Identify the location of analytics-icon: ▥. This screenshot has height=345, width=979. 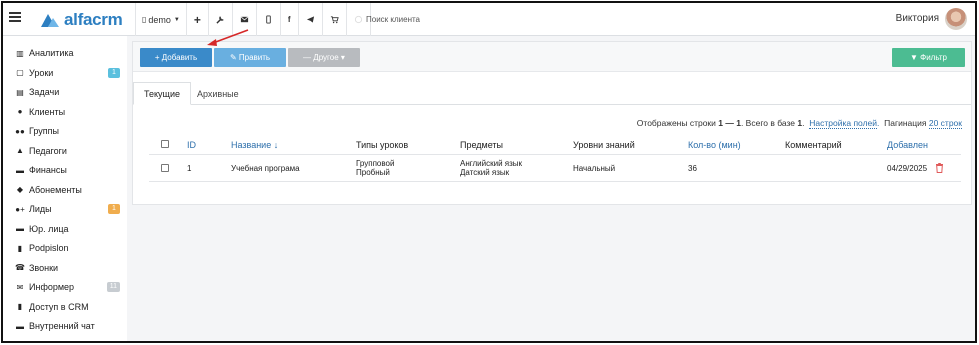
(20, 53).